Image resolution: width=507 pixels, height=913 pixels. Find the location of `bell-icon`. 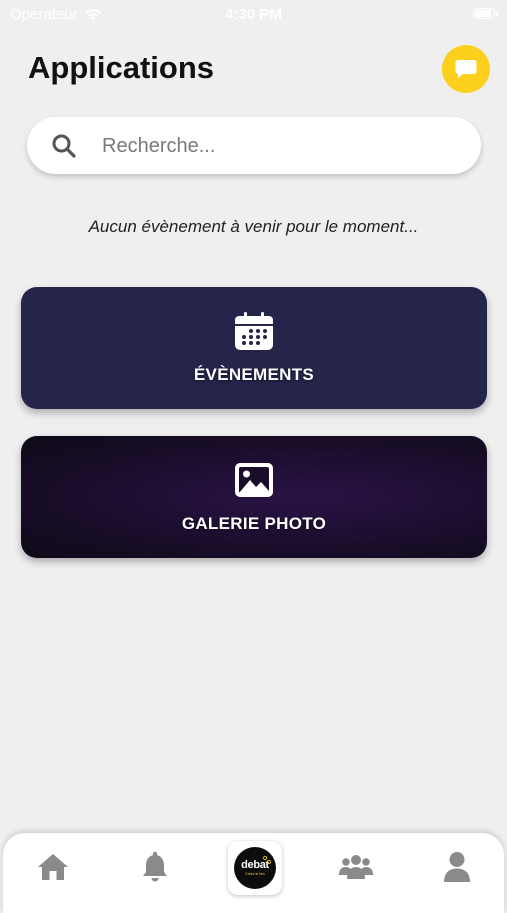

bell-icon is located at coordinates (155, 866).